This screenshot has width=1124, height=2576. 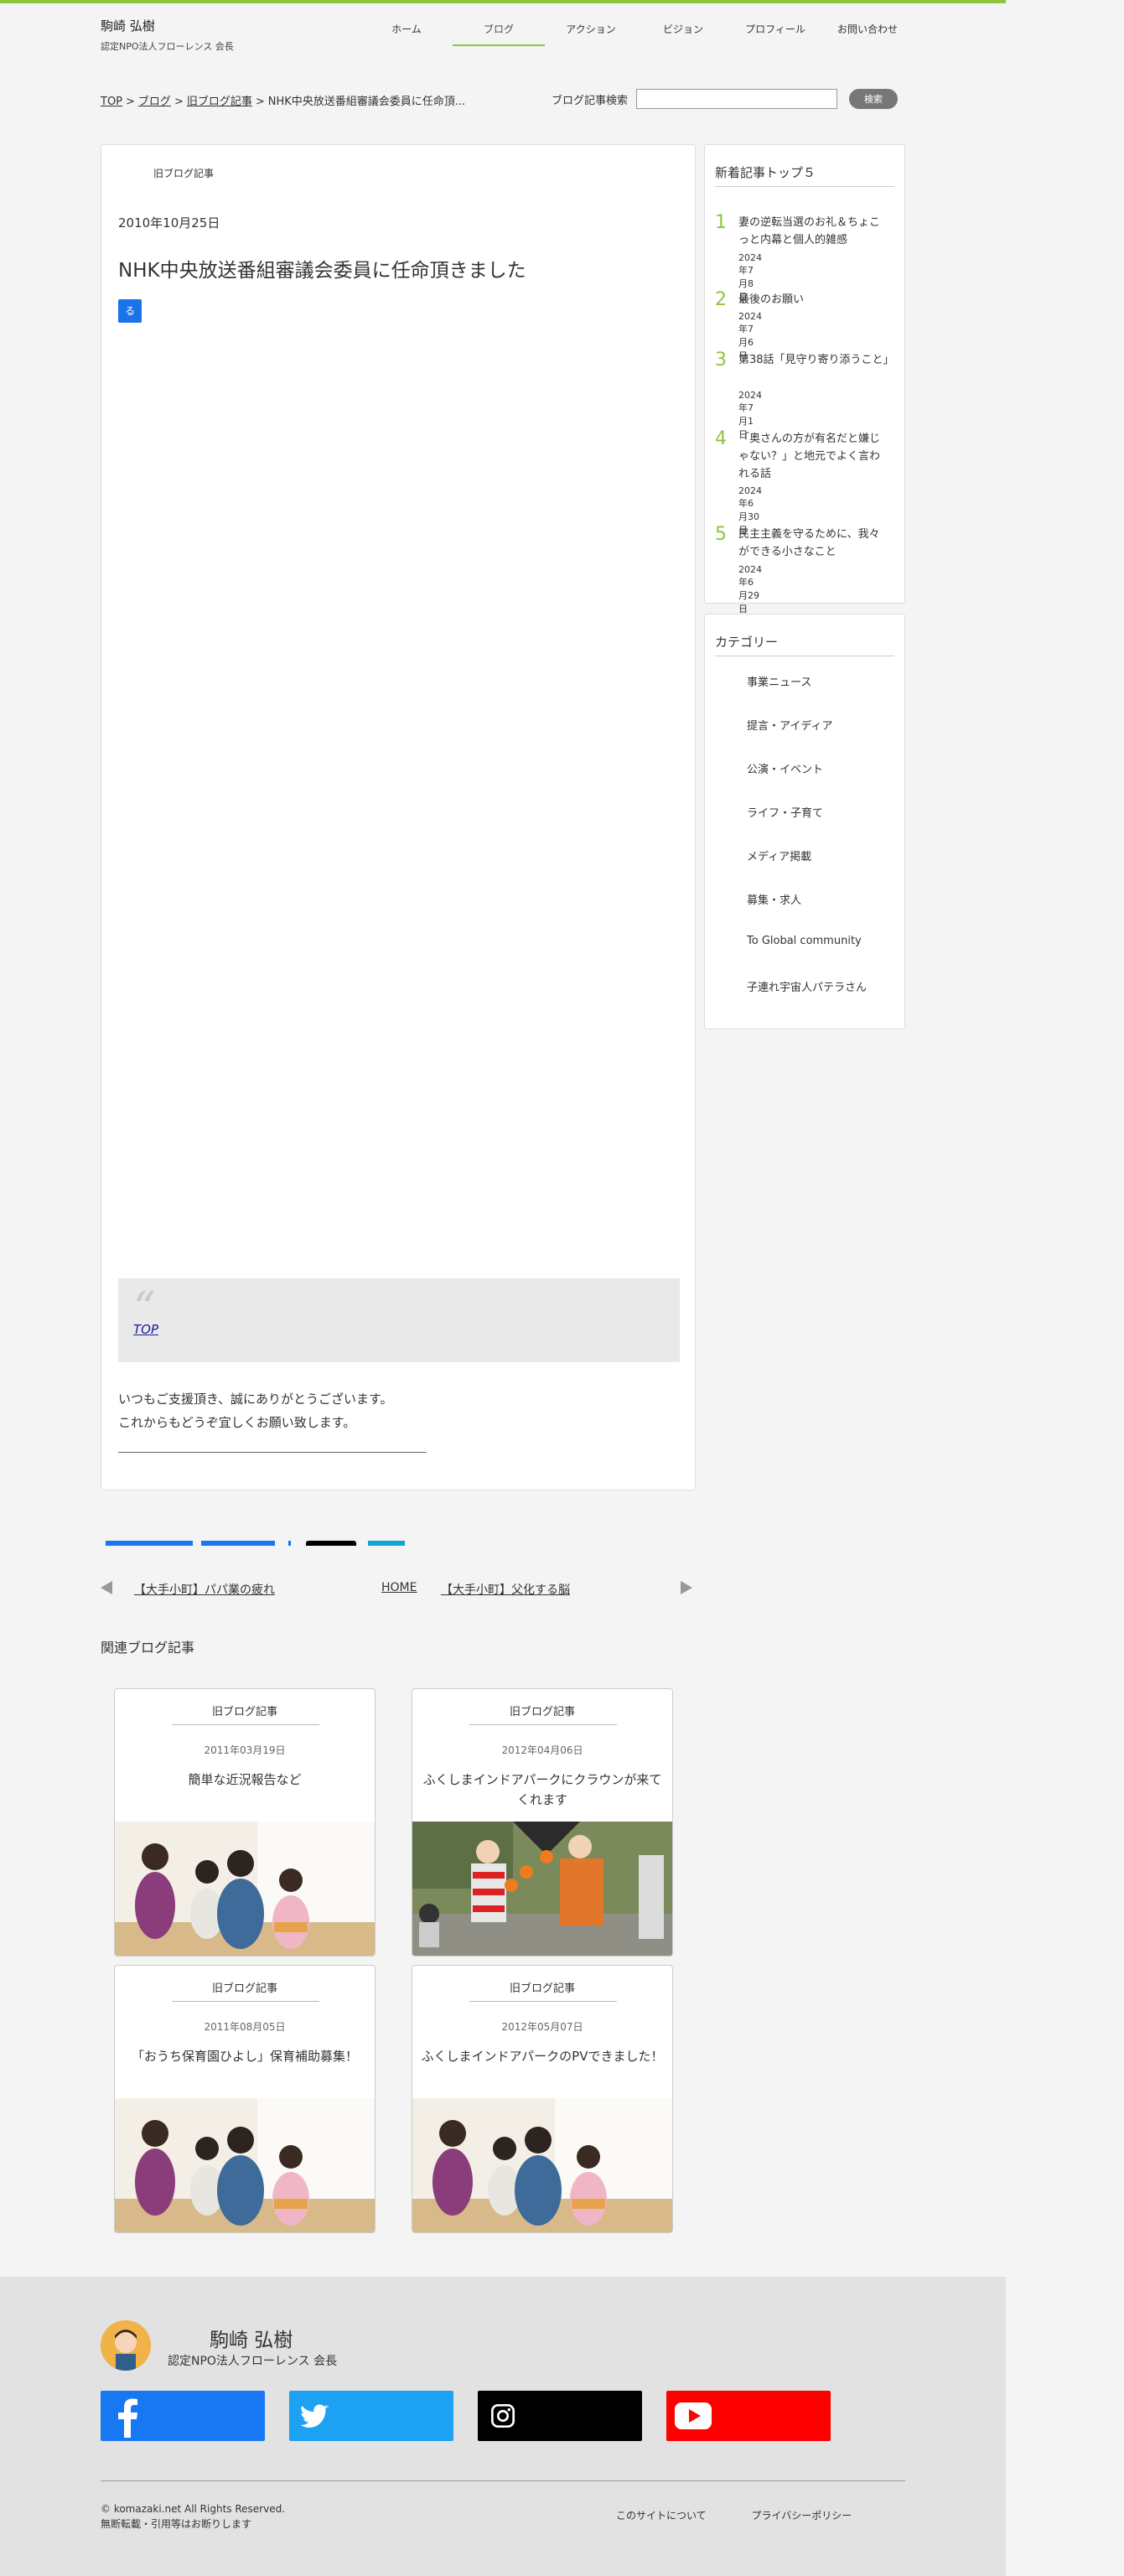 I want to click on related-card: 旧ブログ記事 2011年03月19日 簡単な近況報告など, so click(x=245, y=1822).